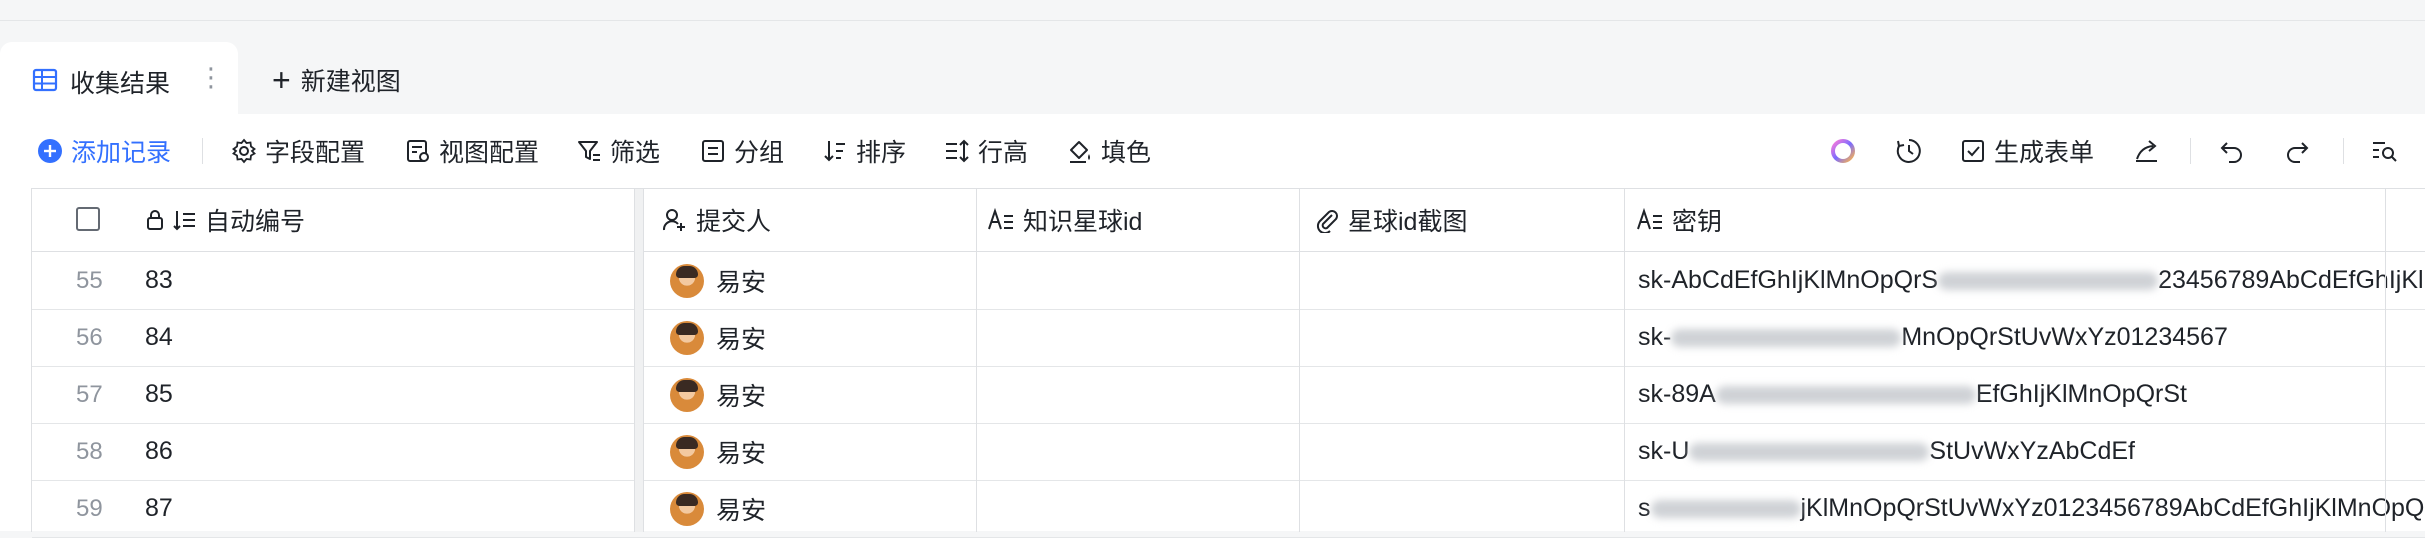  Describe the element at coordinates (835, 151) in the screenshot. I see `sort-icon` at that location.